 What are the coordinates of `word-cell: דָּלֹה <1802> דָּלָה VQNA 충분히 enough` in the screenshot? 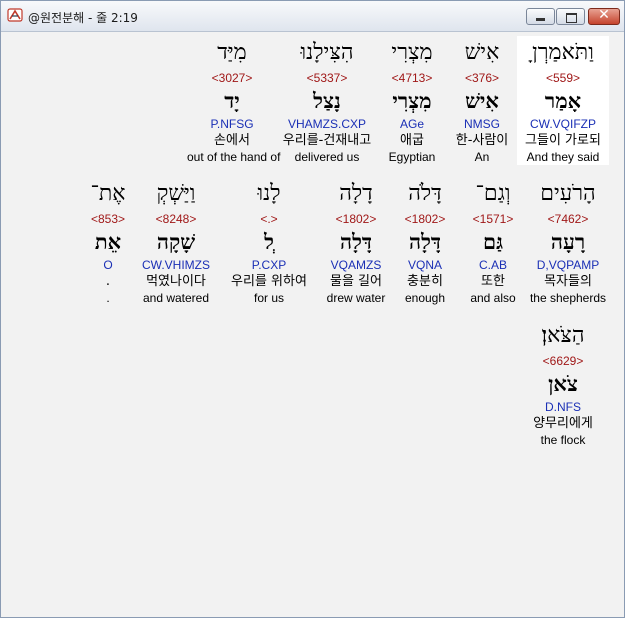 It's located at (425, 241).